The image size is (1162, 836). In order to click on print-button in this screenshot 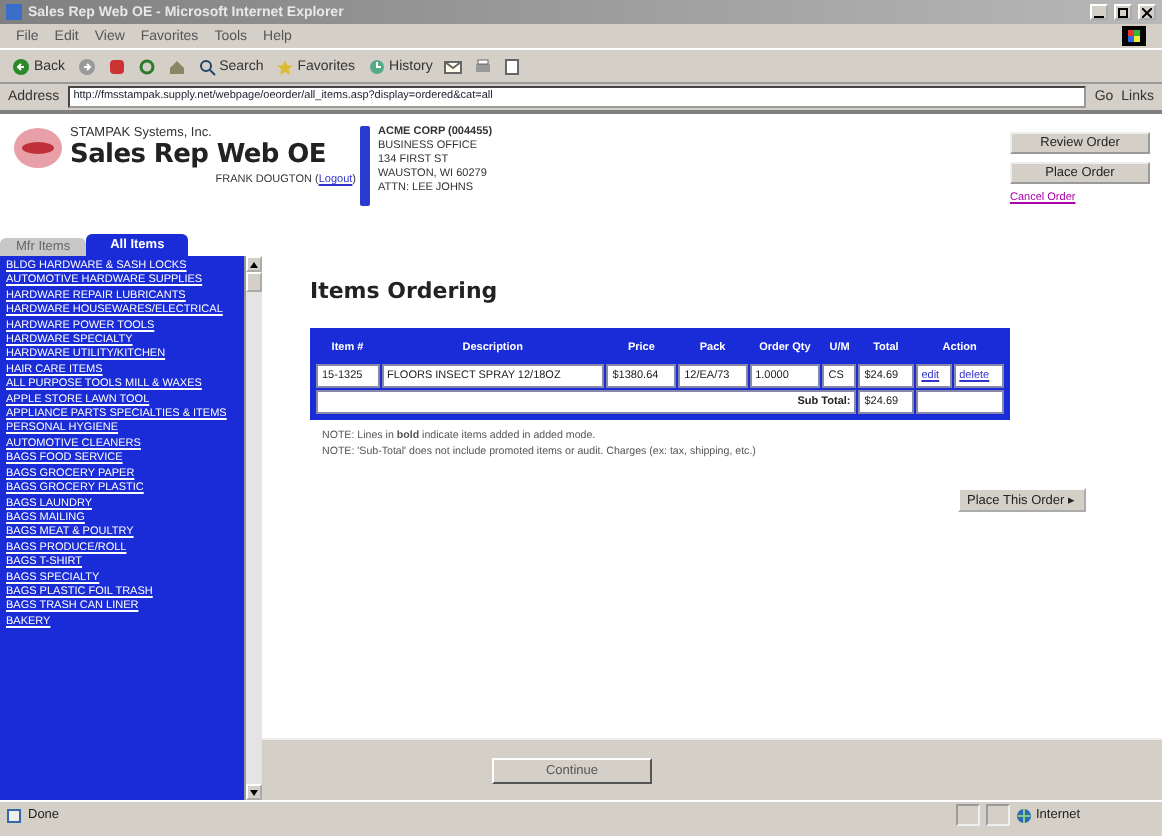, I will do `click(483, 66)`.